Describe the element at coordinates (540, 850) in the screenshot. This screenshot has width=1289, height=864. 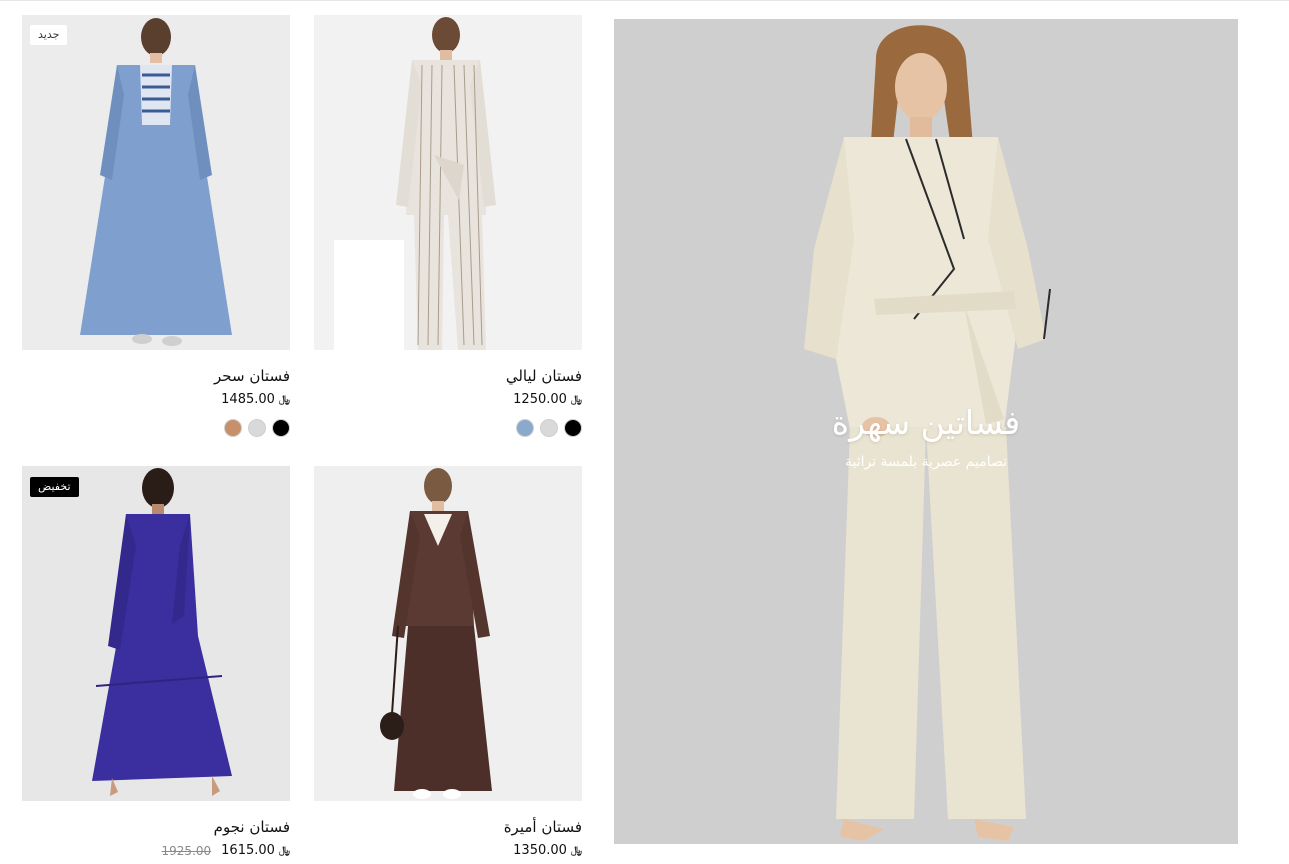
I see `price-value: 1350.00` at that location.